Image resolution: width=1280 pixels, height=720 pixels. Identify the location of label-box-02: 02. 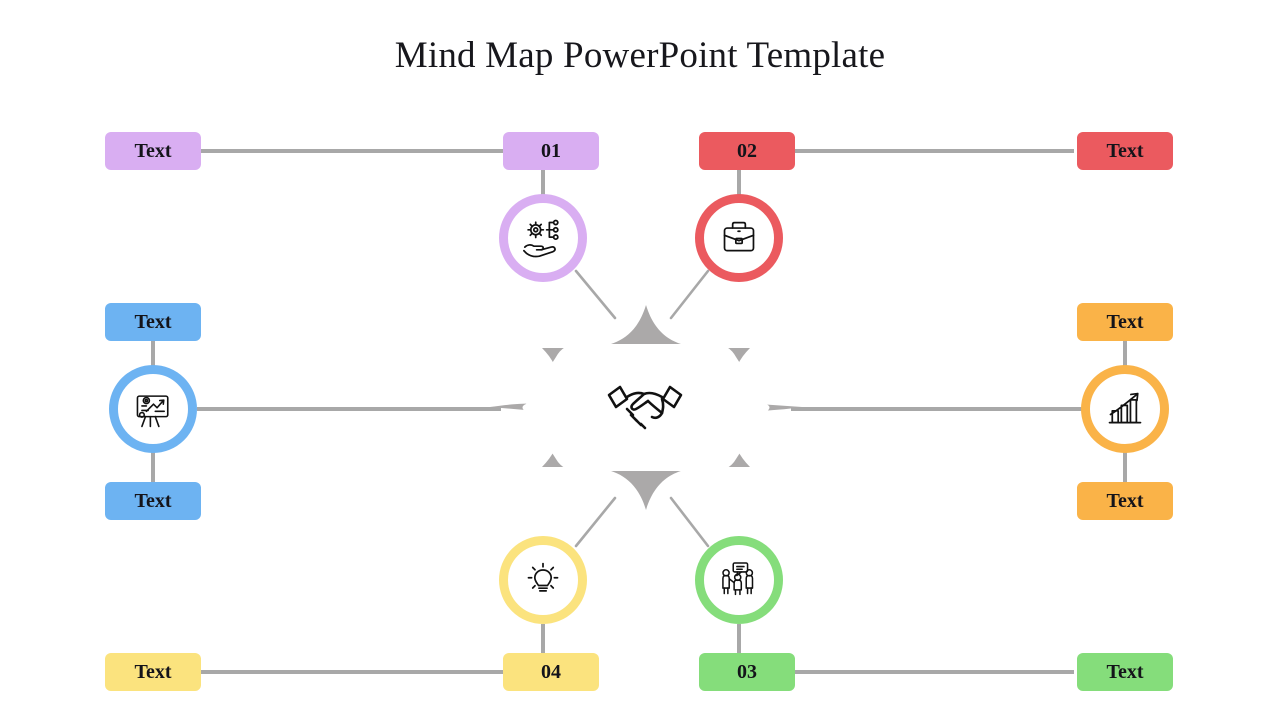
(747, 151).